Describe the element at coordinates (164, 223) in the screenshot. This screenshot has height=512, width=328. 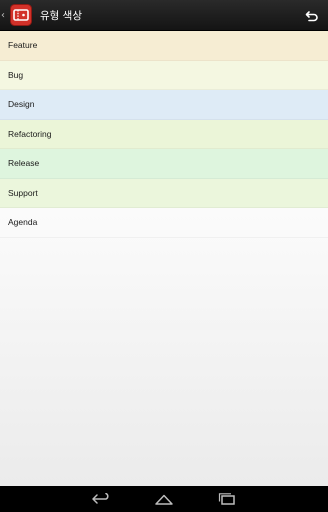
I see `type-color-item-agenda: Agenda` at that location.